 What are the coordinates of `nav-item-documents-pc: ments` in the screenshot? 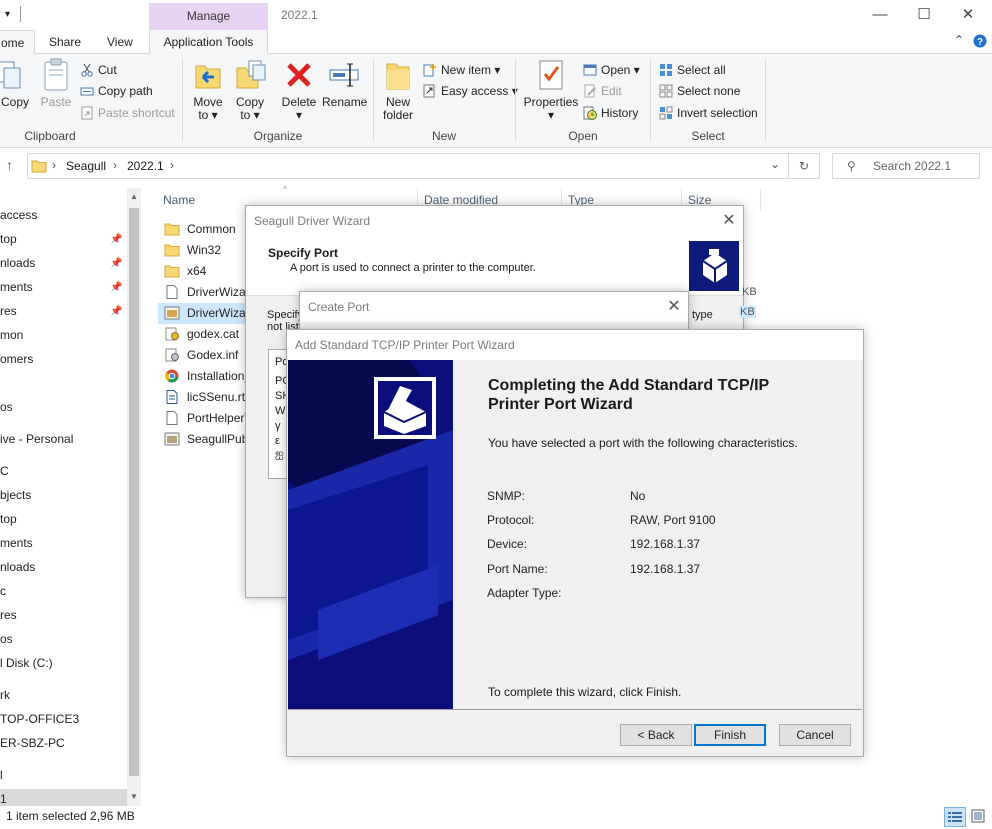 It's located at (16, 543).